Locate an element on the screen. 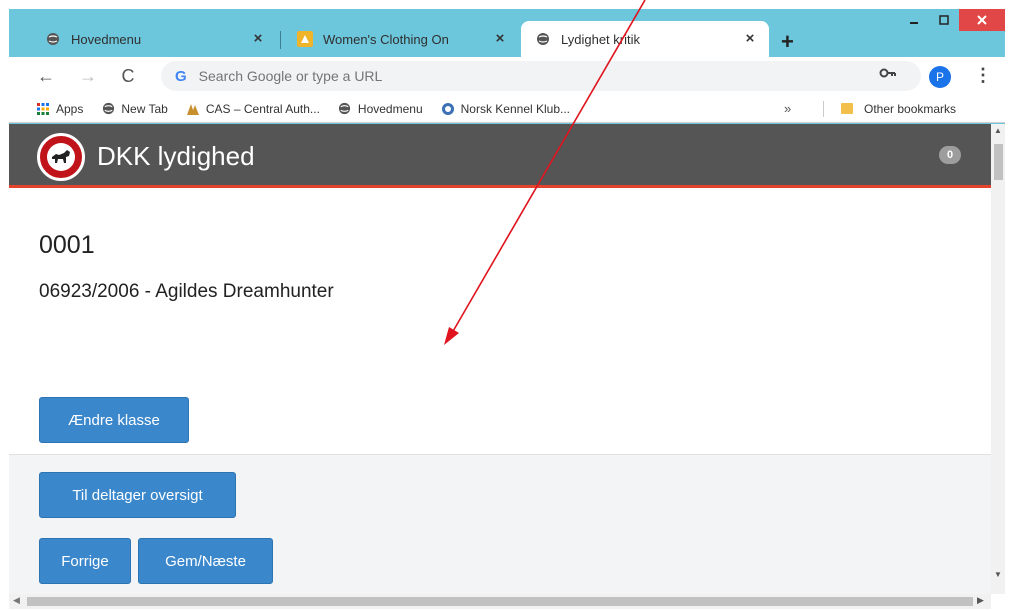 The width and height of the screenshot is (1012, 611). dkk-logo is located at coordinates (61, 157).